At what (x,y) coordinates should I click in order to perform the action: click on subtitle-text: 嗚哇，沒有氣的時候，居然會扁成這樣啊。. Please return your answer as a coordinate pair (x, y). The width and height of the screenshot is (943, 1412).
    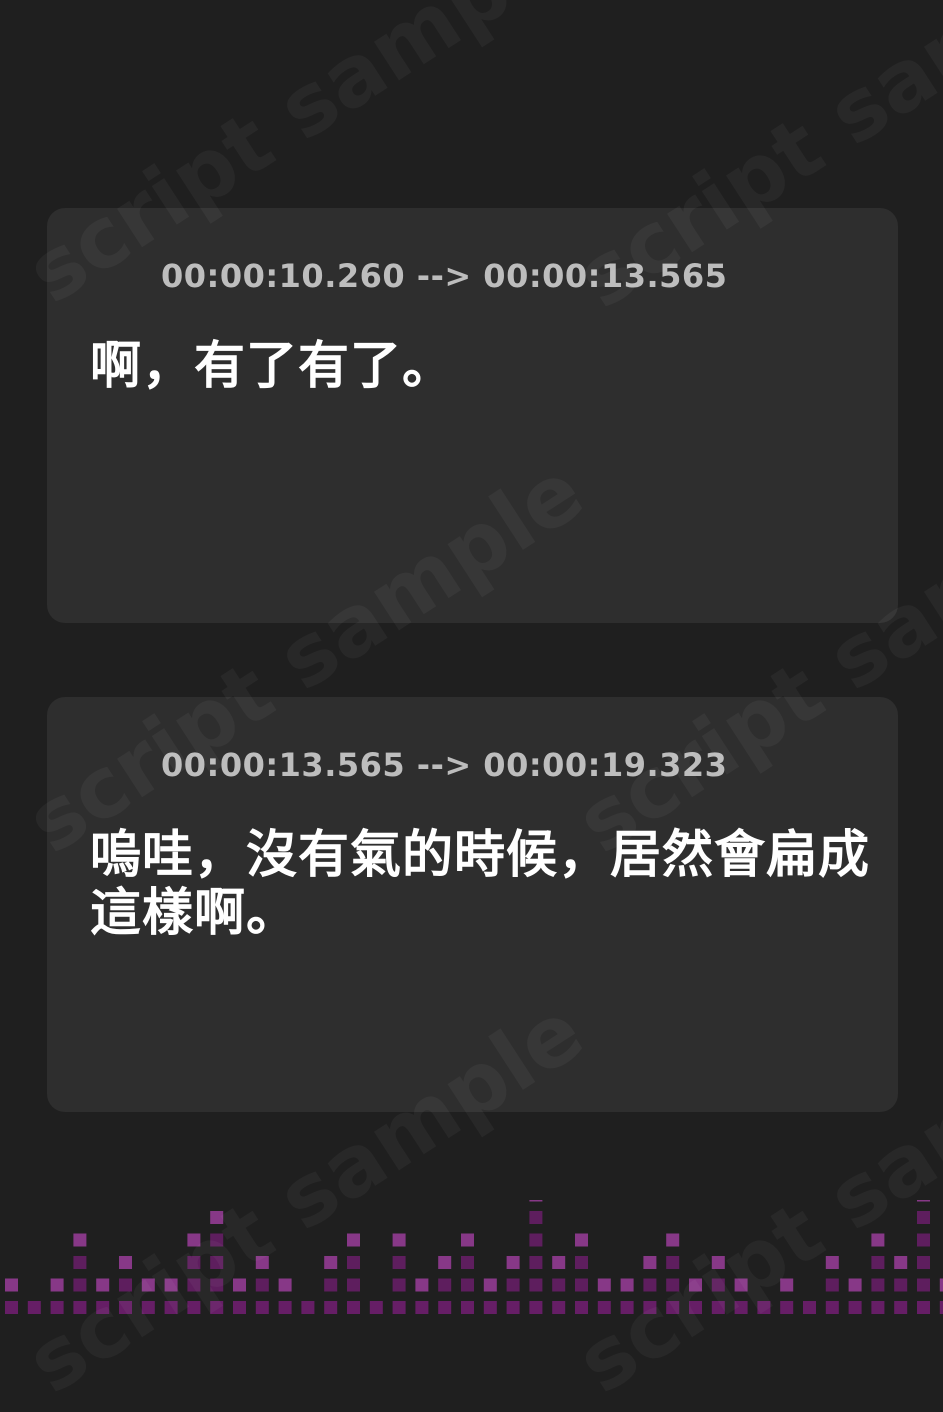
    Looking at the image, I should click on (480, 884).